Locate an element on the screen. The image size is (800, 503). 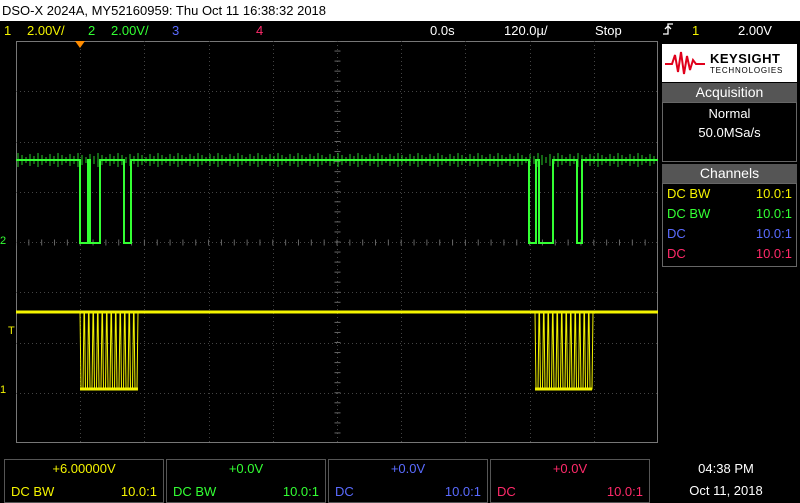
ch2-index: 2 is located at coordinates (91, 31).